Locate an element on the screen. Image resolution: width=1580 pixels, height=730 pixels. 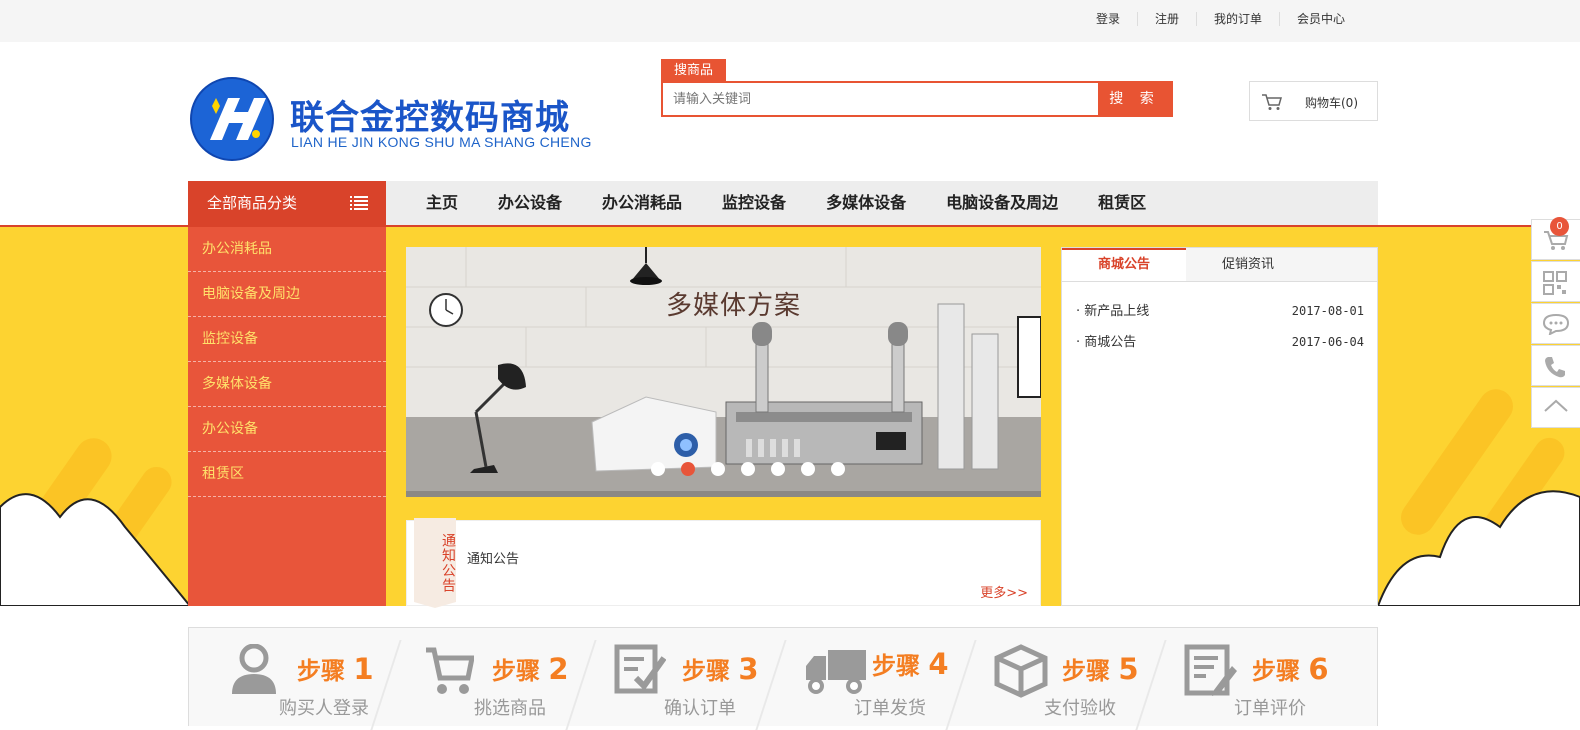
step-number: 步骤 4 is located at coordinates (910, 663).